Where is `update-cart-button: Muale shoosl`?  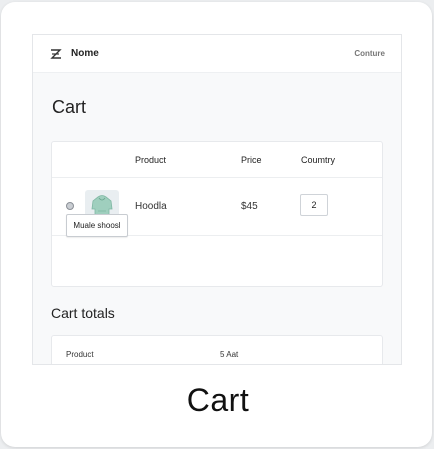 update-cart-button: Muale shoosl is located at coordinates (97, 225).